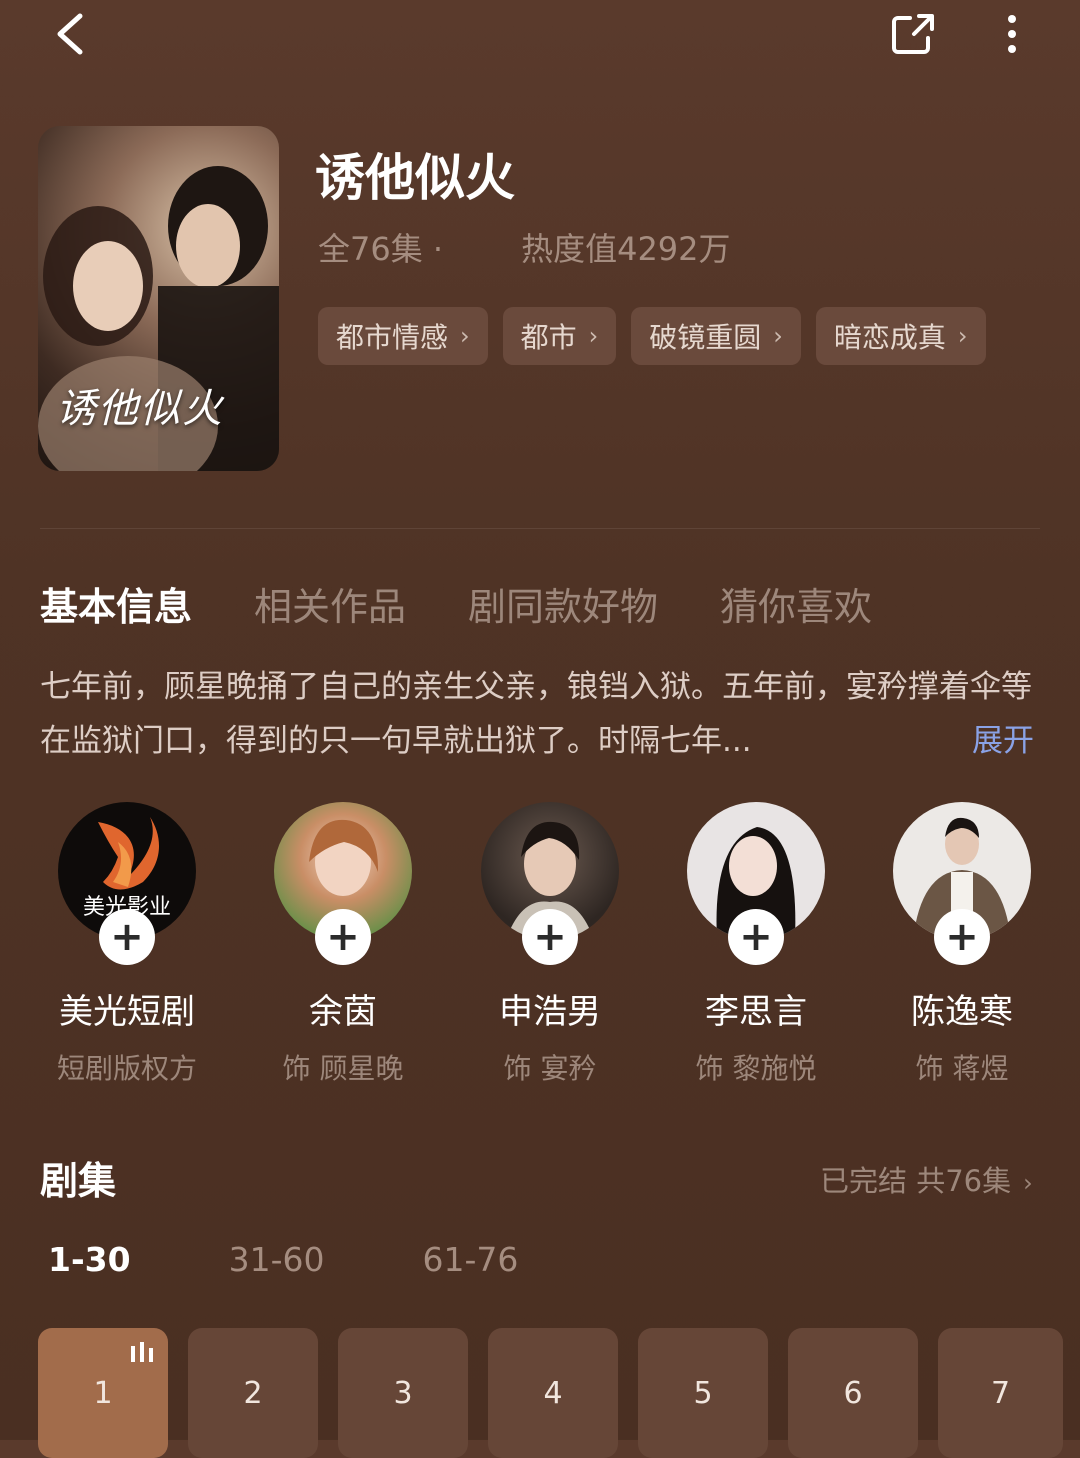  What do you see at coordinates (343, 1012) in the screenshot?
I see `cast-name: 余茵` at bounding box center [343, 1012].